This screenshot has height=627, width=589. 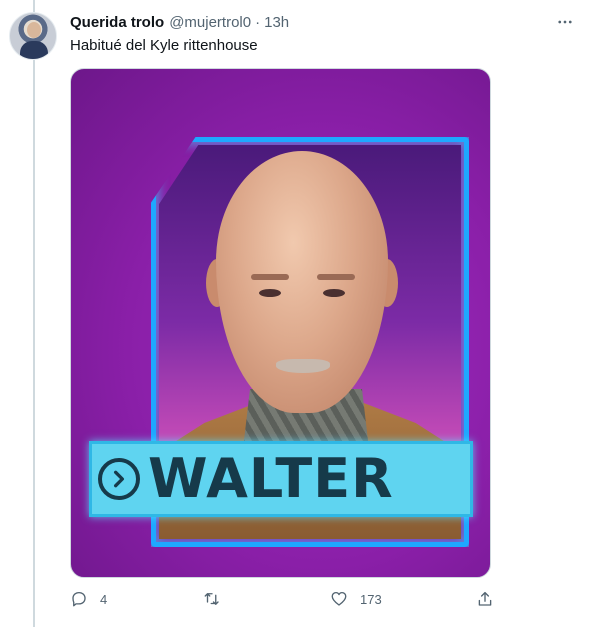 I want to click on portrait-brow-left, so click(x=270, y=277).